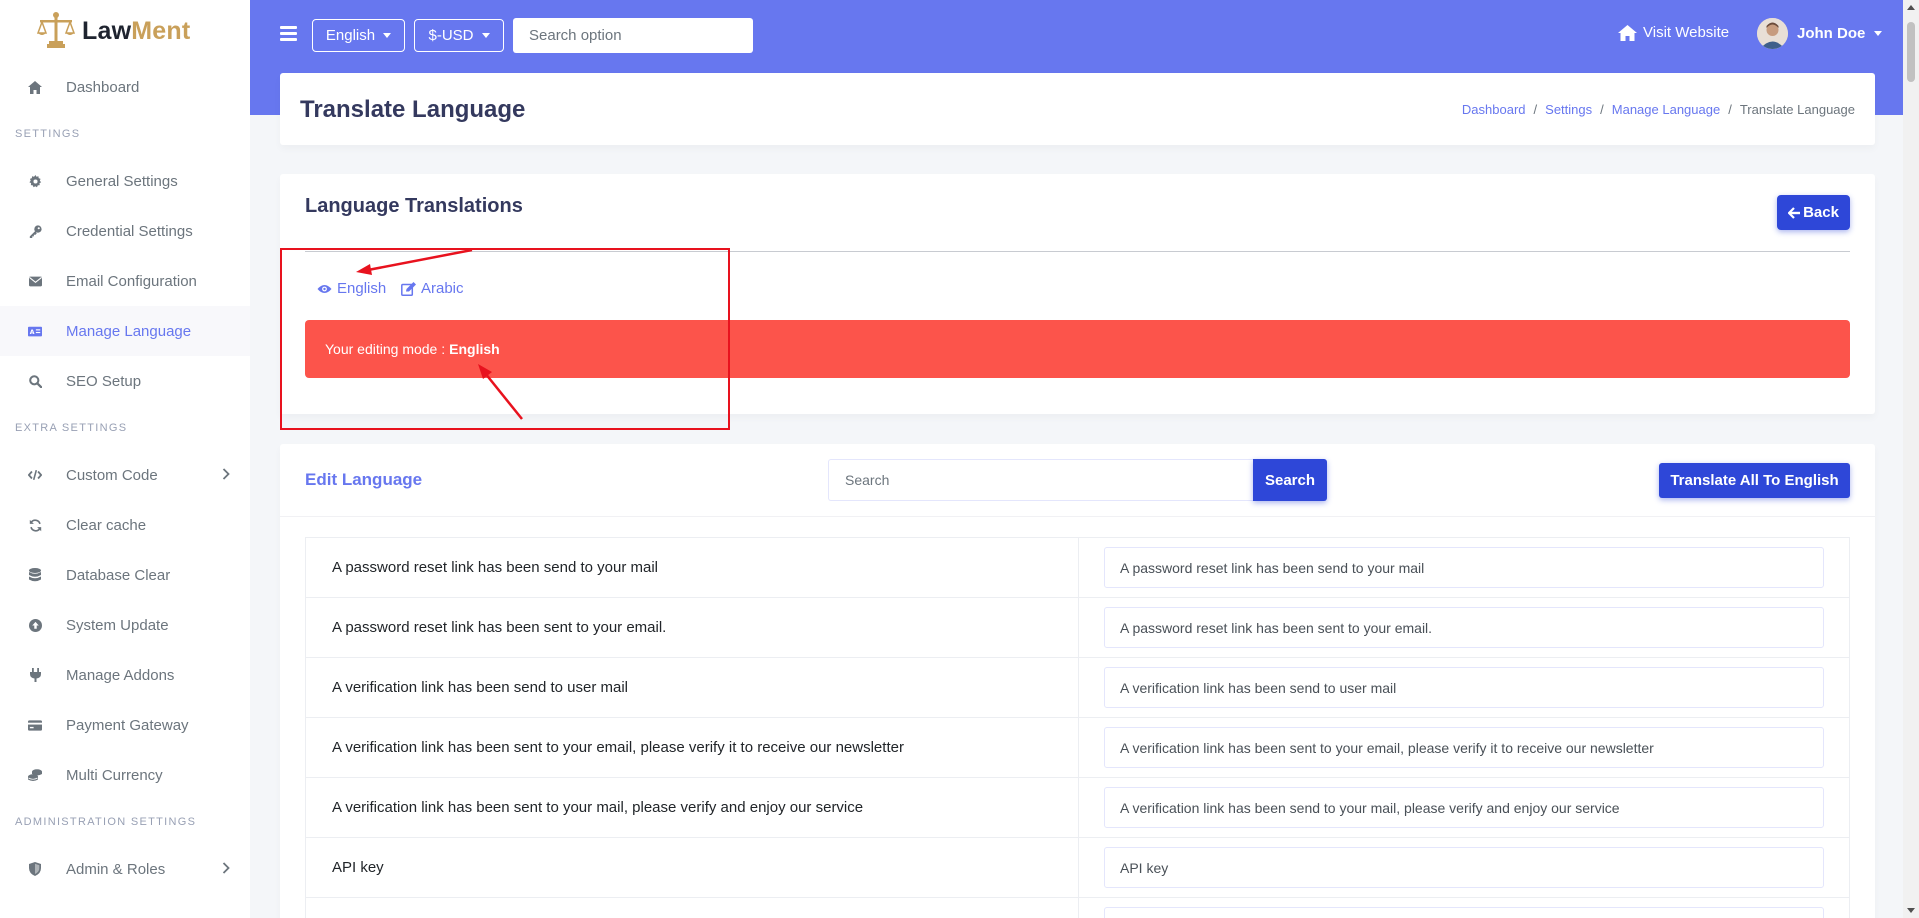 Image resolution: width=1919 pixels, height=918 pixels. What do you see at coordinates (35, 725) in the screenshot?
I see `credit-card-icon` at bounding box center [35, 725].